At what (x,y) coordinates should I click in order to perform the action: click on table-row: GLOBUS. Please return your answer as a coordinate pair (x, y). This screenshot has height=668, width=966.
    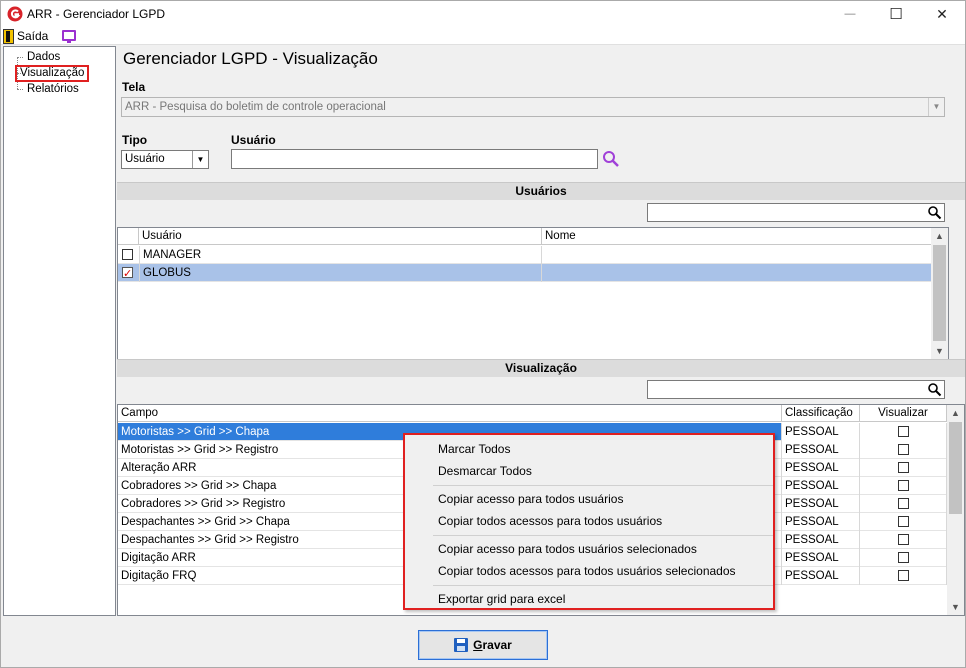
    Looking at the image, I should click on (525, 273).